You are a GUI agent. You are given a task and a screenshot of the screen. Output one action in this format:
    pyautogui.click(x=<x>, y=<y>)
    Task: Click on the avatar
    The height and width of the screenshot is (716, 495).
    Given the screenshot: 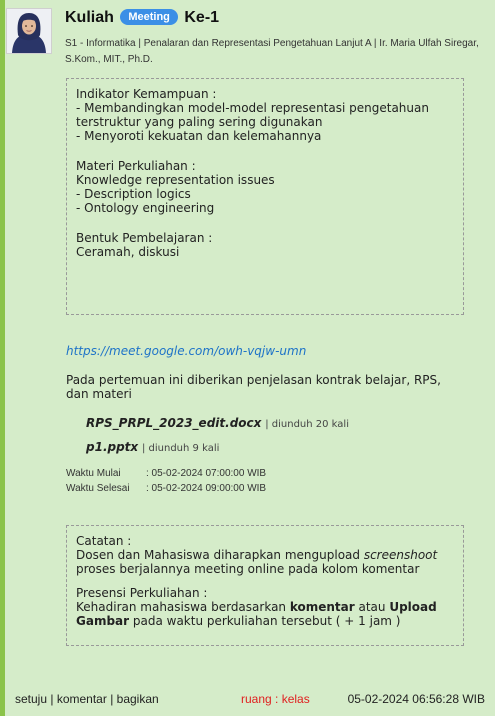 What is the action you would take?
    pyautogui.click(x=29, y=31)
    